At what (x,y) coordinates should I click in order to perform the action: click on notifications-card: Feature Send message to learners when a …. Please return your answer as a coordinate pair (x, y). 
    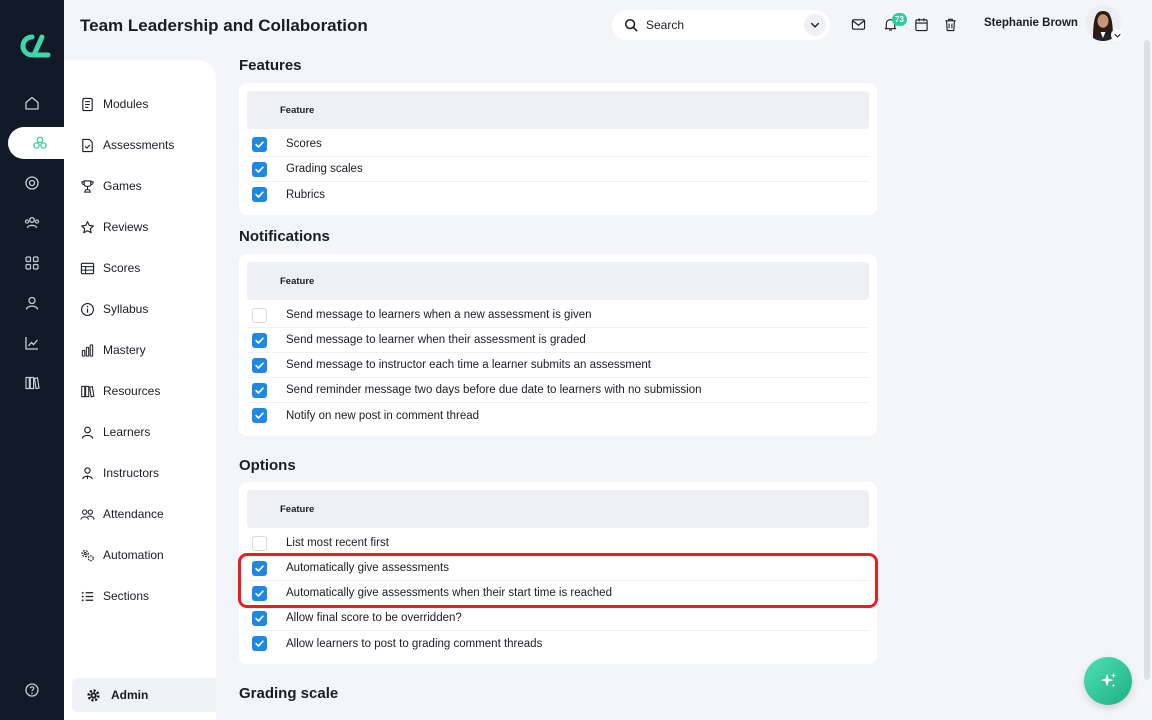
    Looking at the image, I should click on (558, 345).